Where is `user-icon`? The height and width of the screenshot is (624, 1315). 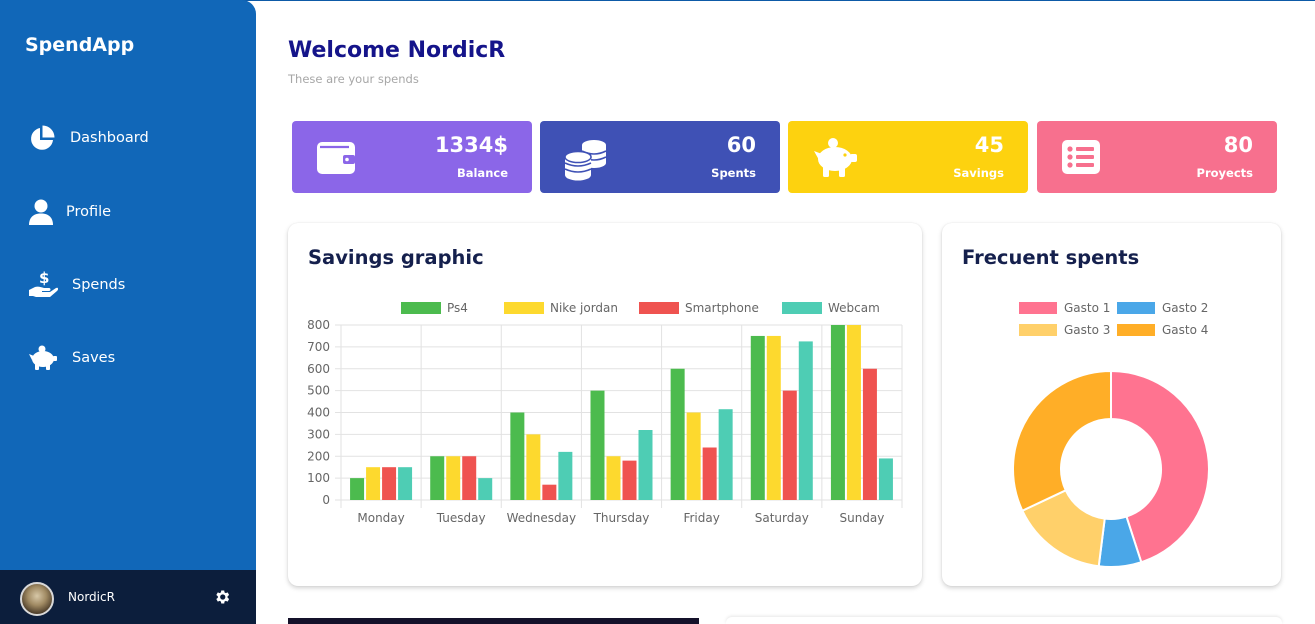 user-icon is located at coordinates (41, 212).